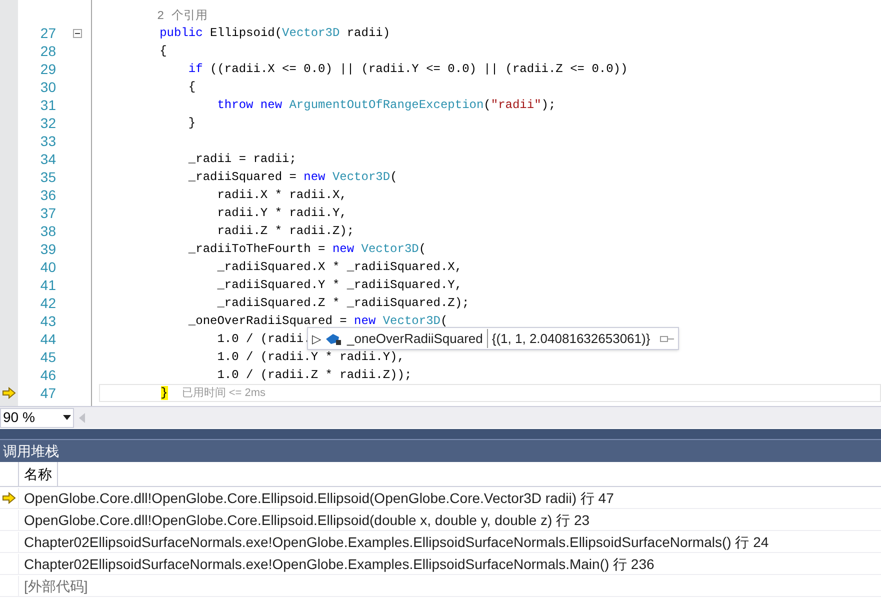 This screenshot has width=881, height=603. Describe the element at coordinates (224, 393) in the screenshot. I see `elapsed-time-hint: 已用时间 <= 2ms` at that location.